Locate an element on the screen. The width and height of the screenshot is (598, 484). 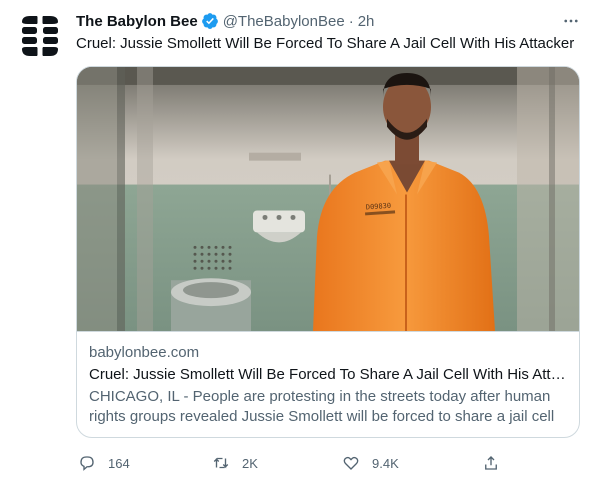
retweet-button: 2K is located at coordinates (235, 463).